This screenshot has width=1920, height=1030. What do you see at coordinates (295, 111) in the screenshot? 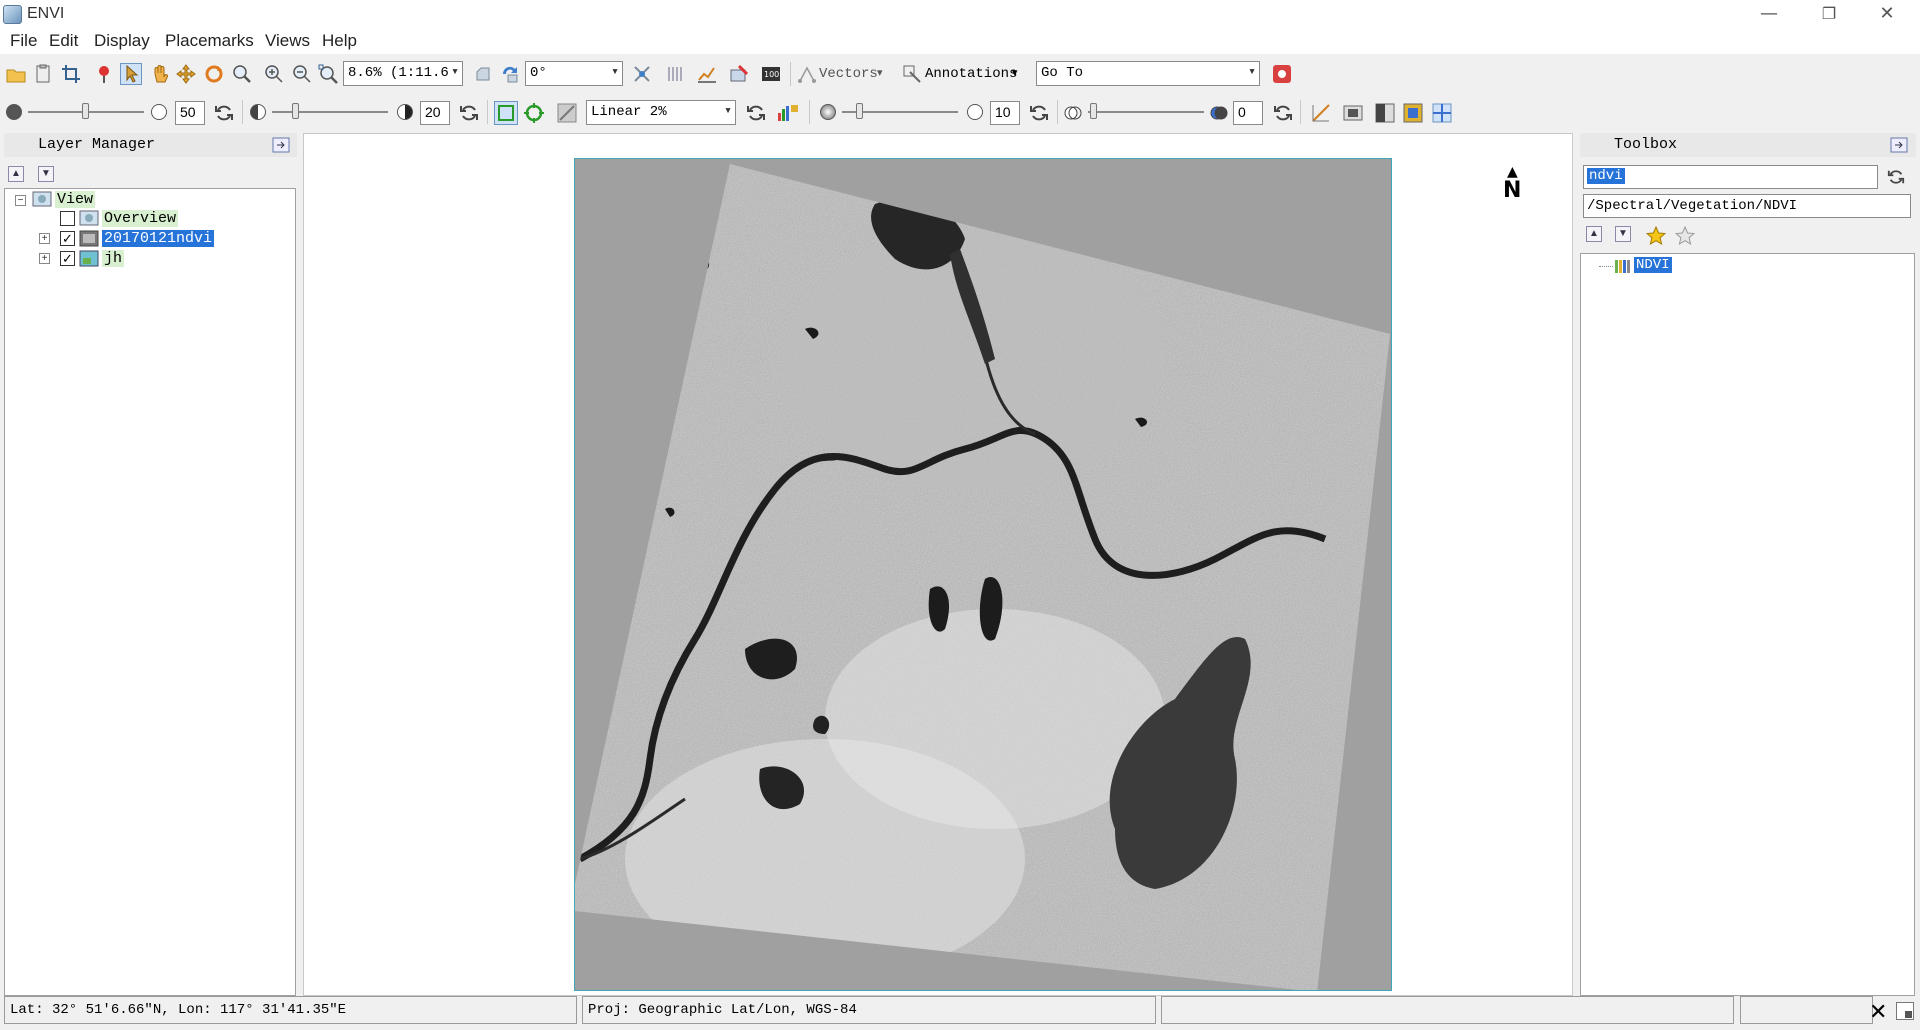
I see `contrast-slider-thumb` at bounding box center [295, 111].